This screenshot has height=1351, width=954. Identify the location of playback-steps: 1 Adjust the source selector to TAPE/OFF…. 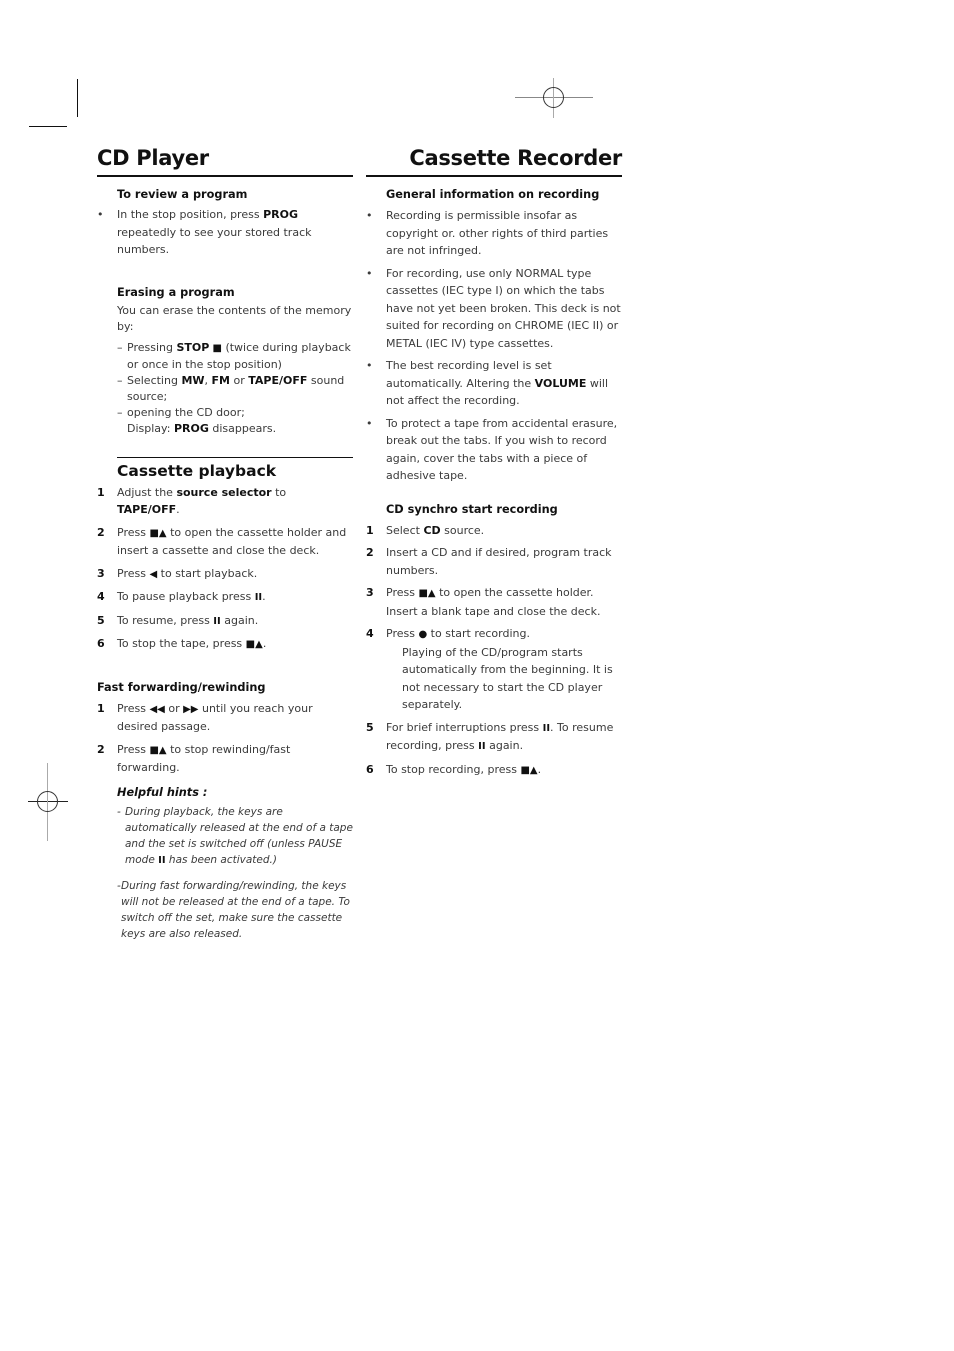
(225, 569).